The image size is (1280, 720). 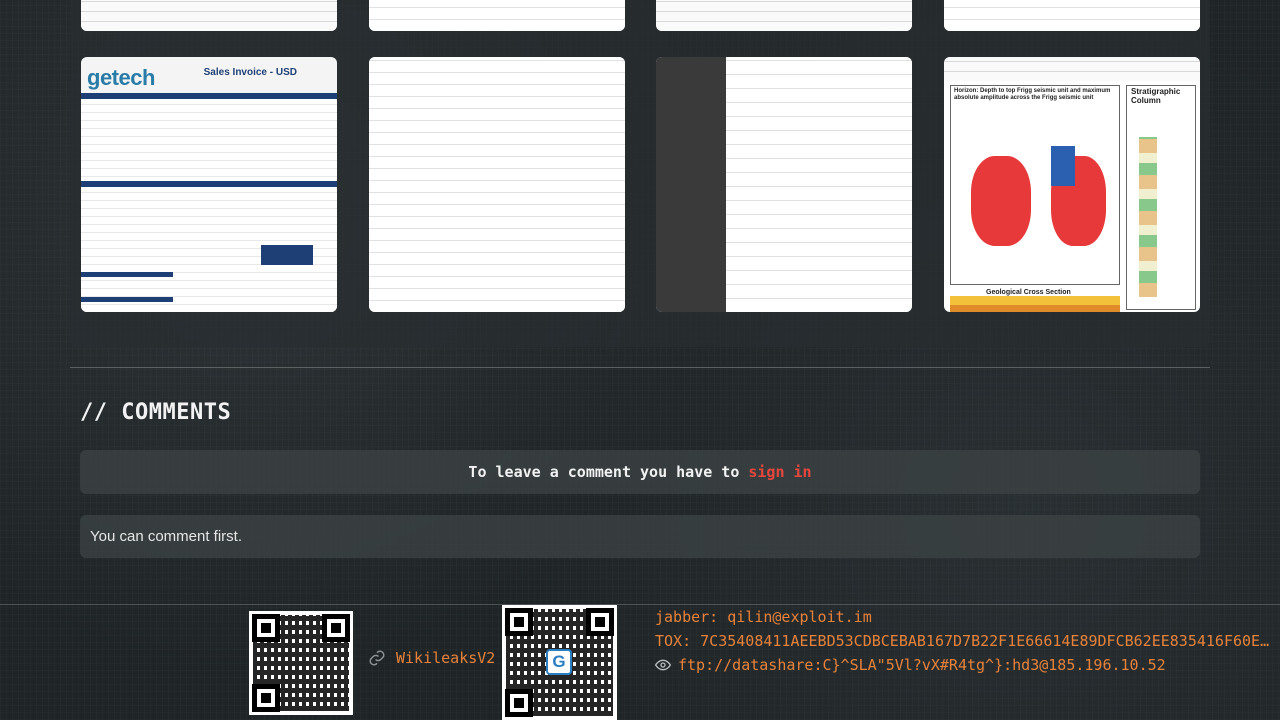 I want to click on link-icon, so click(x=377, y=658).